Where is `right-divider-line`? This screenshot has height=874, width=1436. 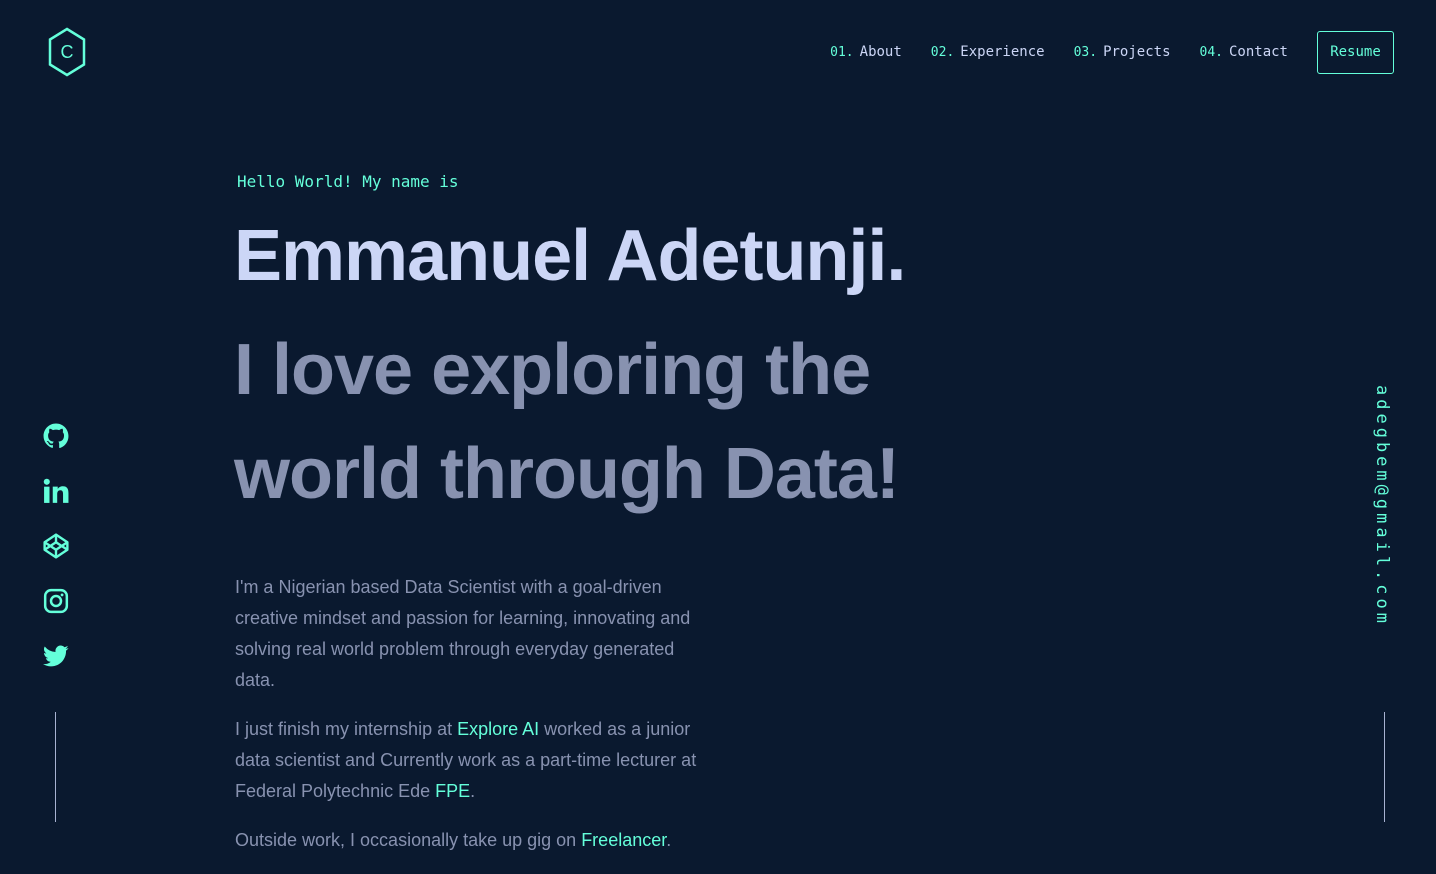 right-divider-line is located at coordinates (1384, 767).